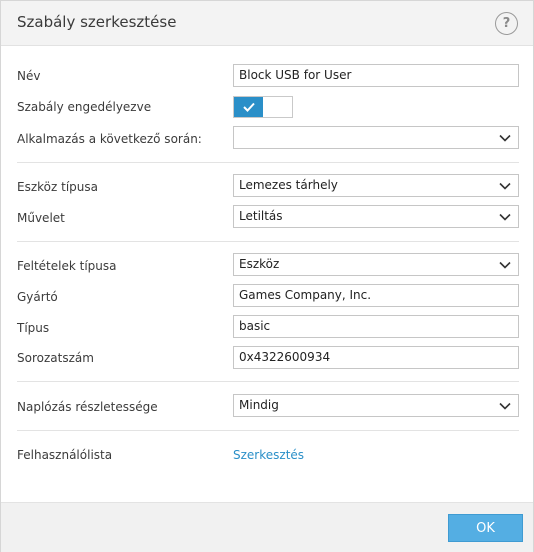 Image resolution: width=534 pixels, height=552 pixels. Describe the element at coordinates (65, 455) in the screenshot. I see `user-list-label: Felhasználólista` at that location.